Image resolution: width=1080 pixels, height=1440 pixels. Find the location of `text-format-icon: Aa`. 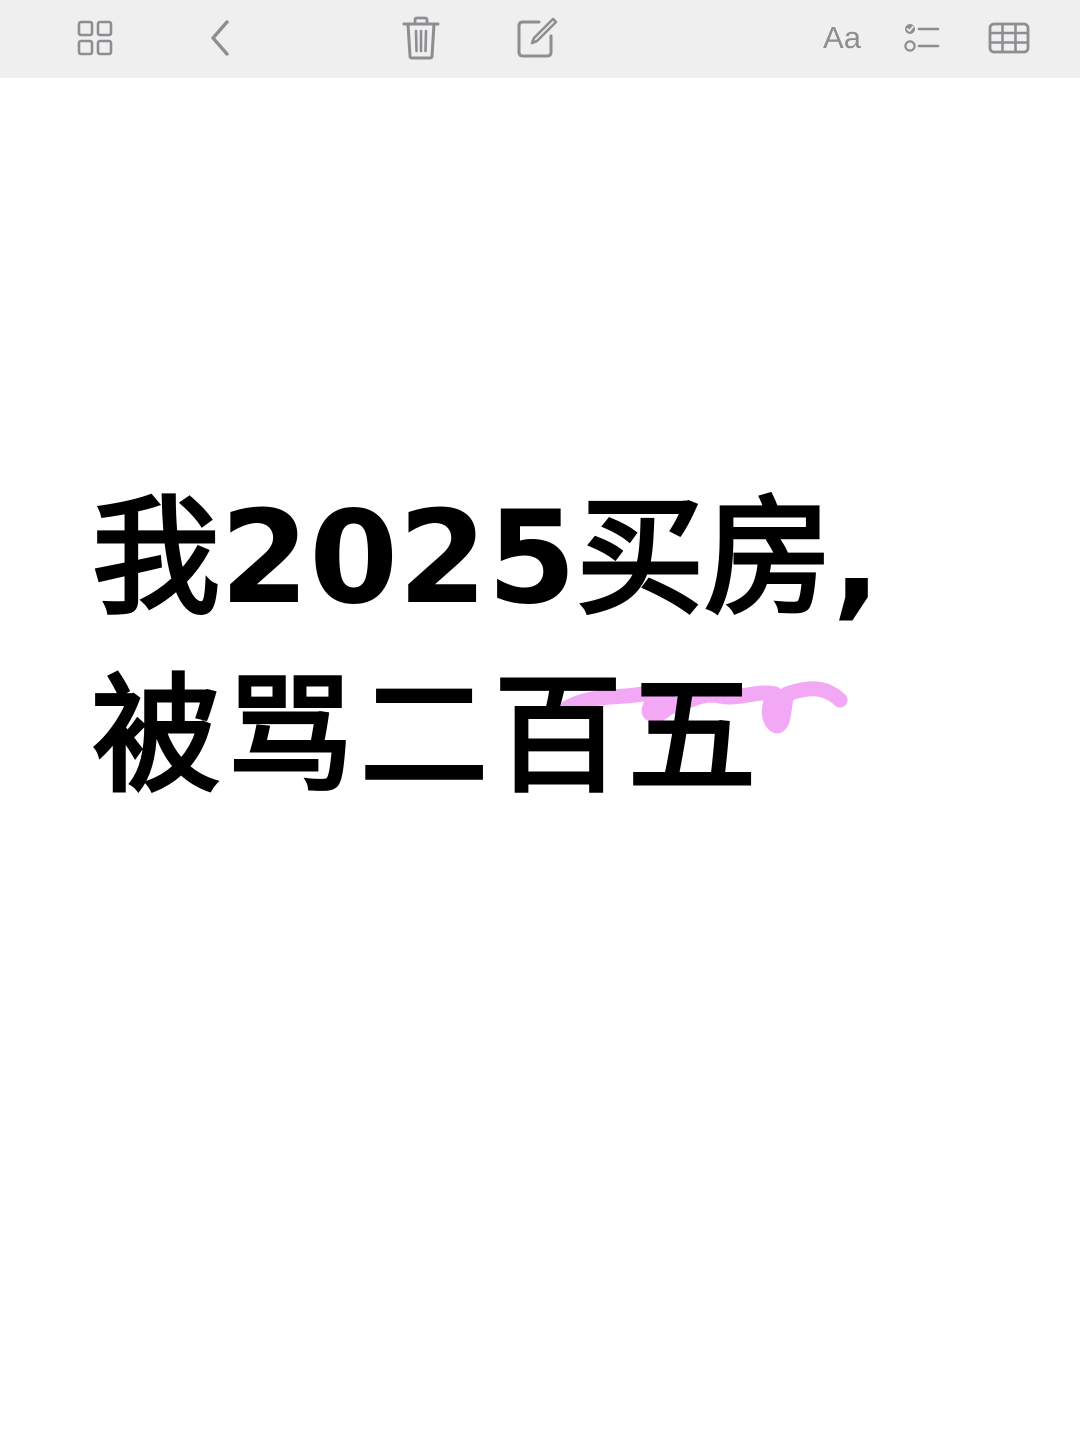

text-format-icon: Aa is located at coordinates (842, 37).